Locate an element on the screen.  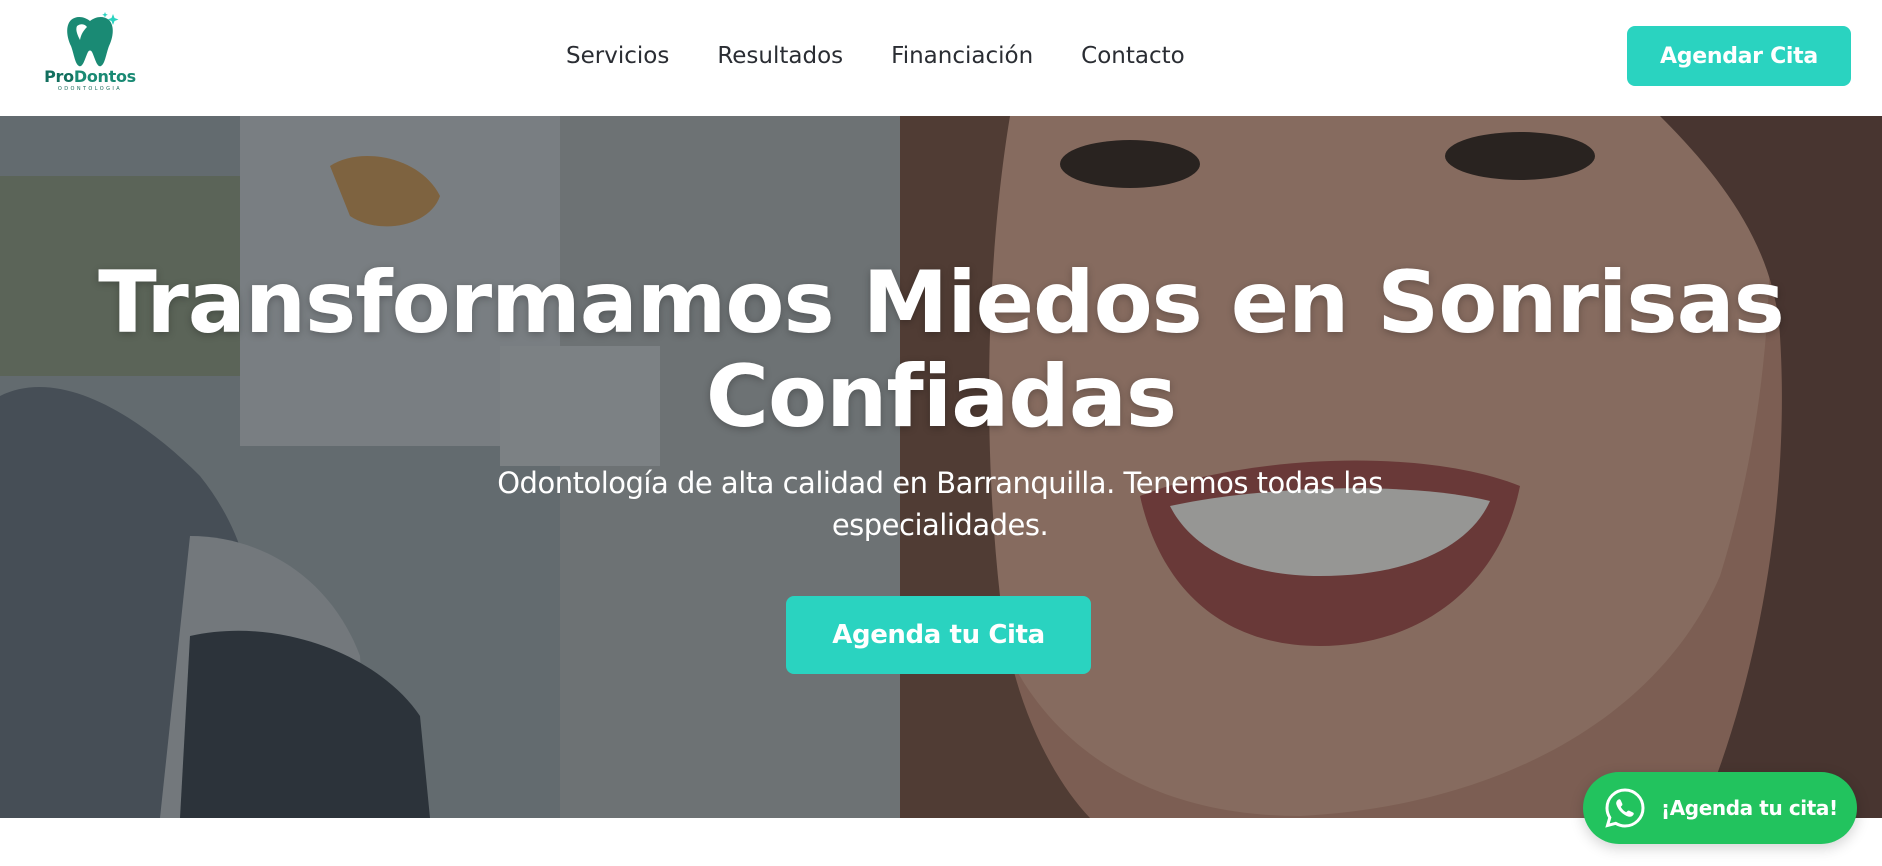
whatsapp-label: ¡Agenda tu cita! is located at coordinates (1749, 808).